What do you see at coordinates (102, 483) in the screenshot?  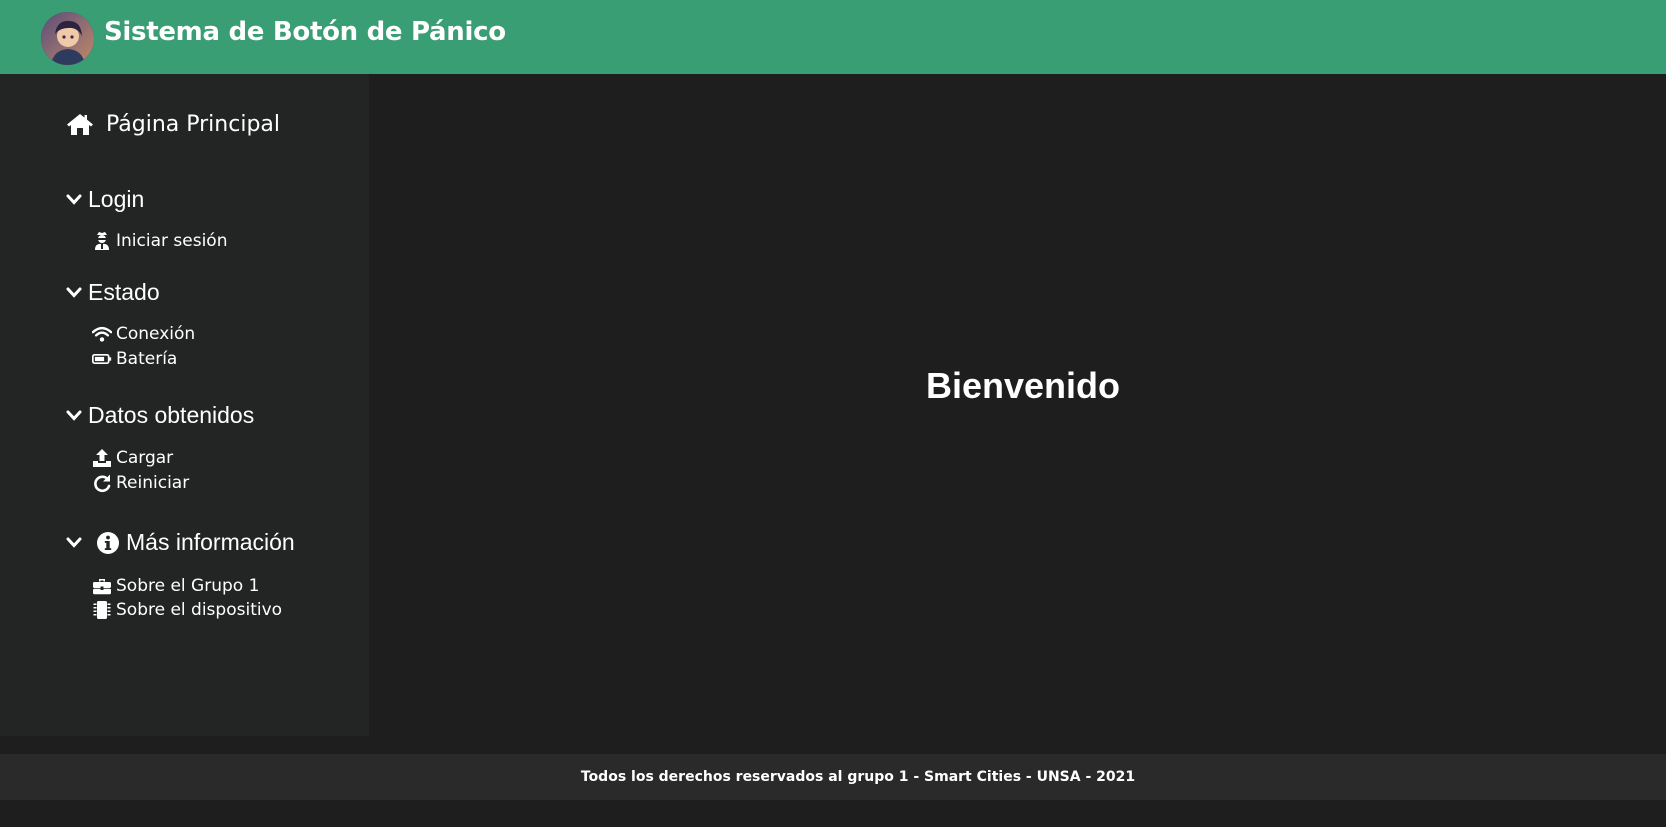 I see `redo-icon` at bounding box center [102, 483].